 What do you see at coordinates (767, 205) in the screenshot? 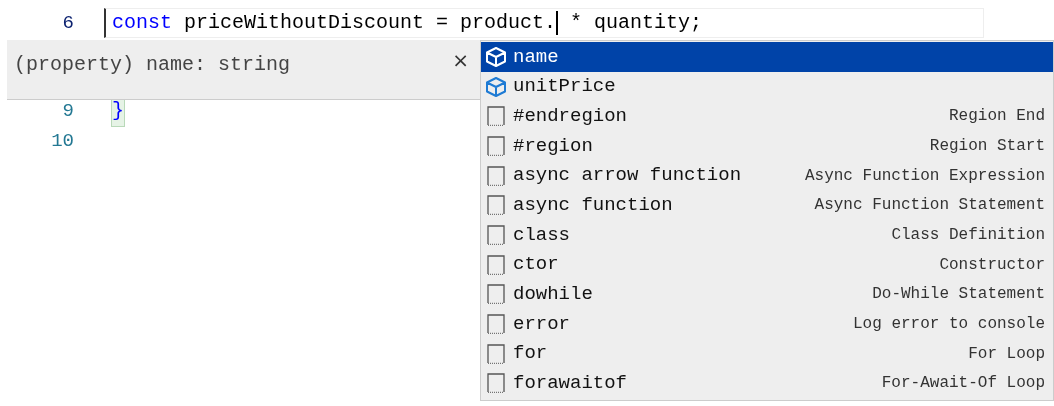
I see `suggestion-item: async function Async Function Statement` at bounding box center [767, 205].